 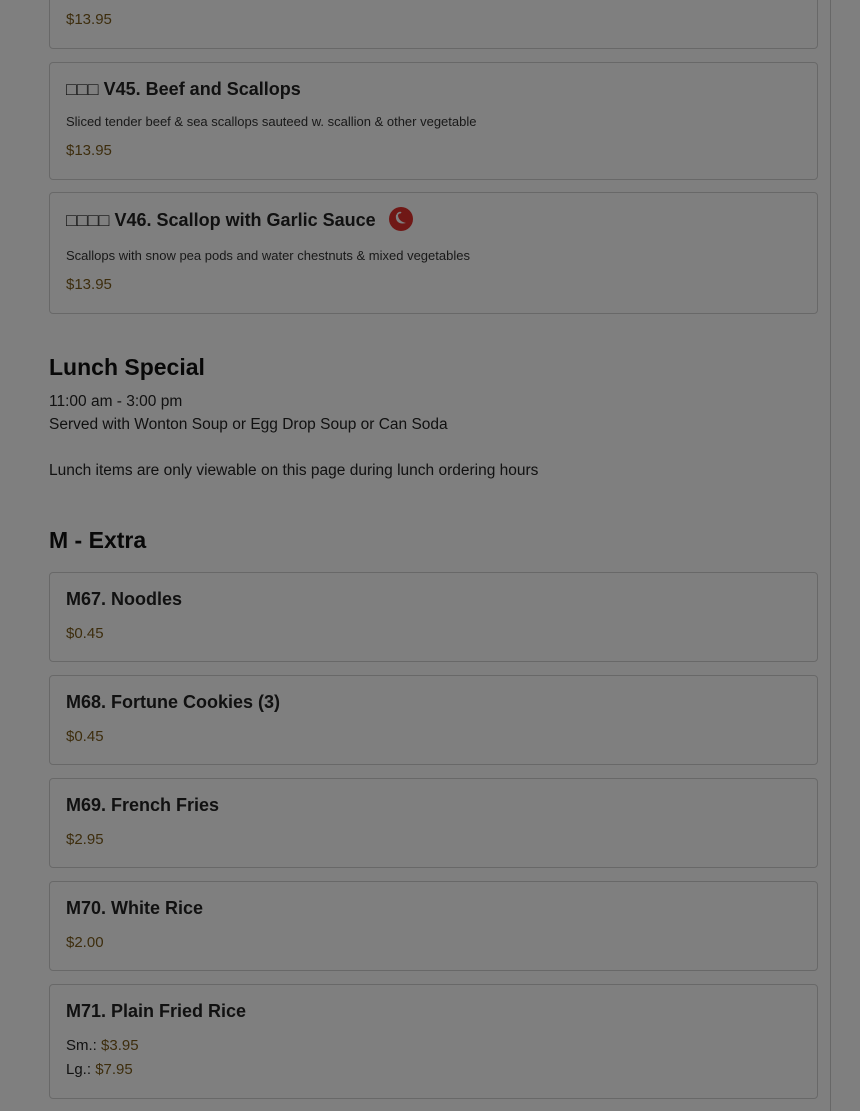 What do you see at coordinates (202, 89) in the screenshot?
I see `item-name: V45. Beef and Scallops` at bounding box center [202, 89].